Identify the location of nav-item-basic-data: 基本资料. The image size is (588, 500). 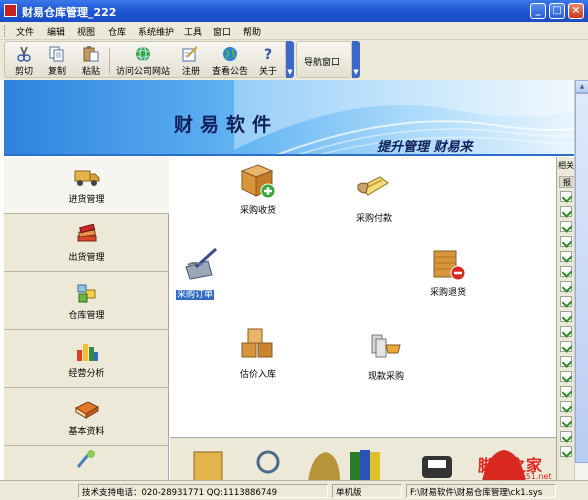
(86, 417).